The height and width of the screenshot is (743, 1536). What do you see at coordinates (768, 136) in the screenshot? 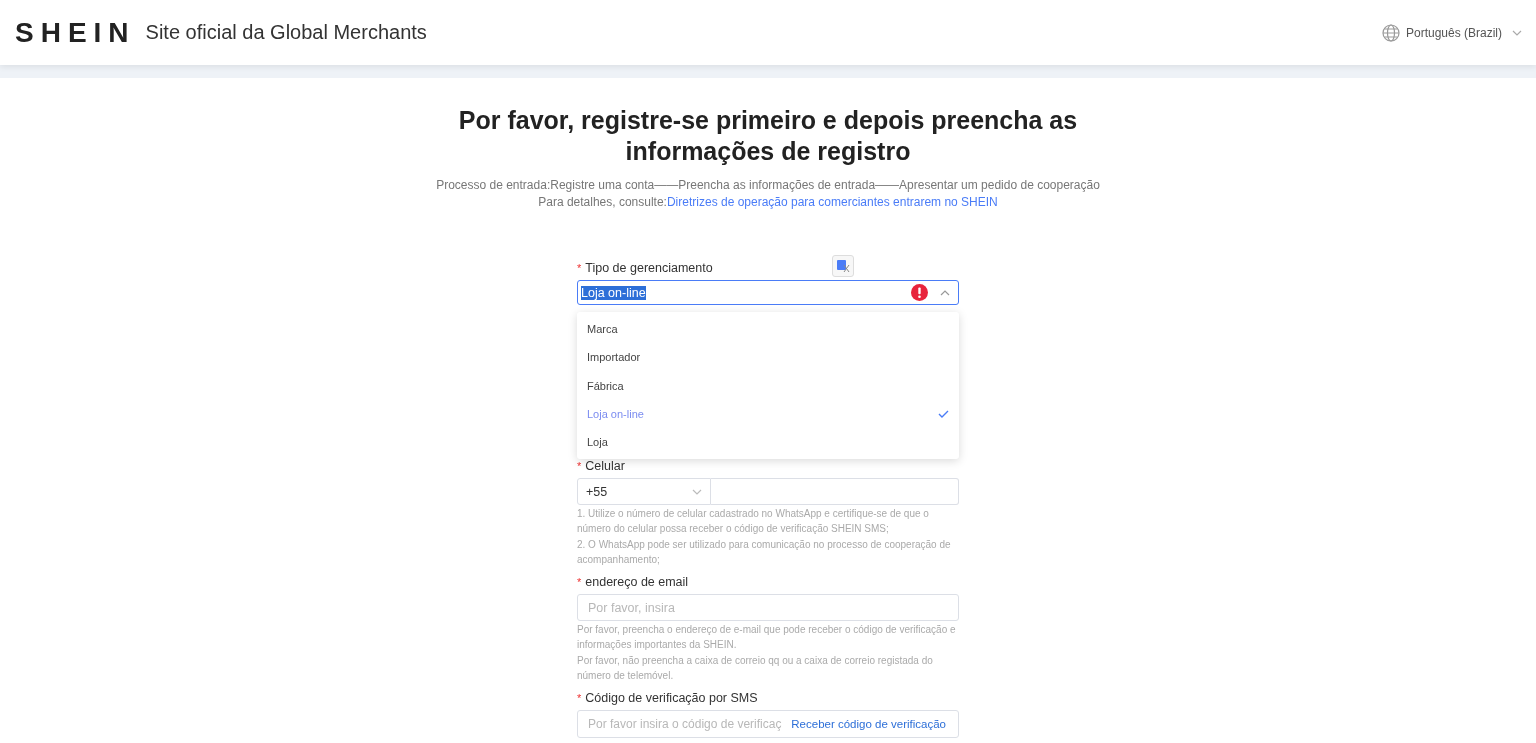
I see `page-title: Por favor, registre-se primeiro e depois preencha as informações de registro` at bounding box center [768, 136].